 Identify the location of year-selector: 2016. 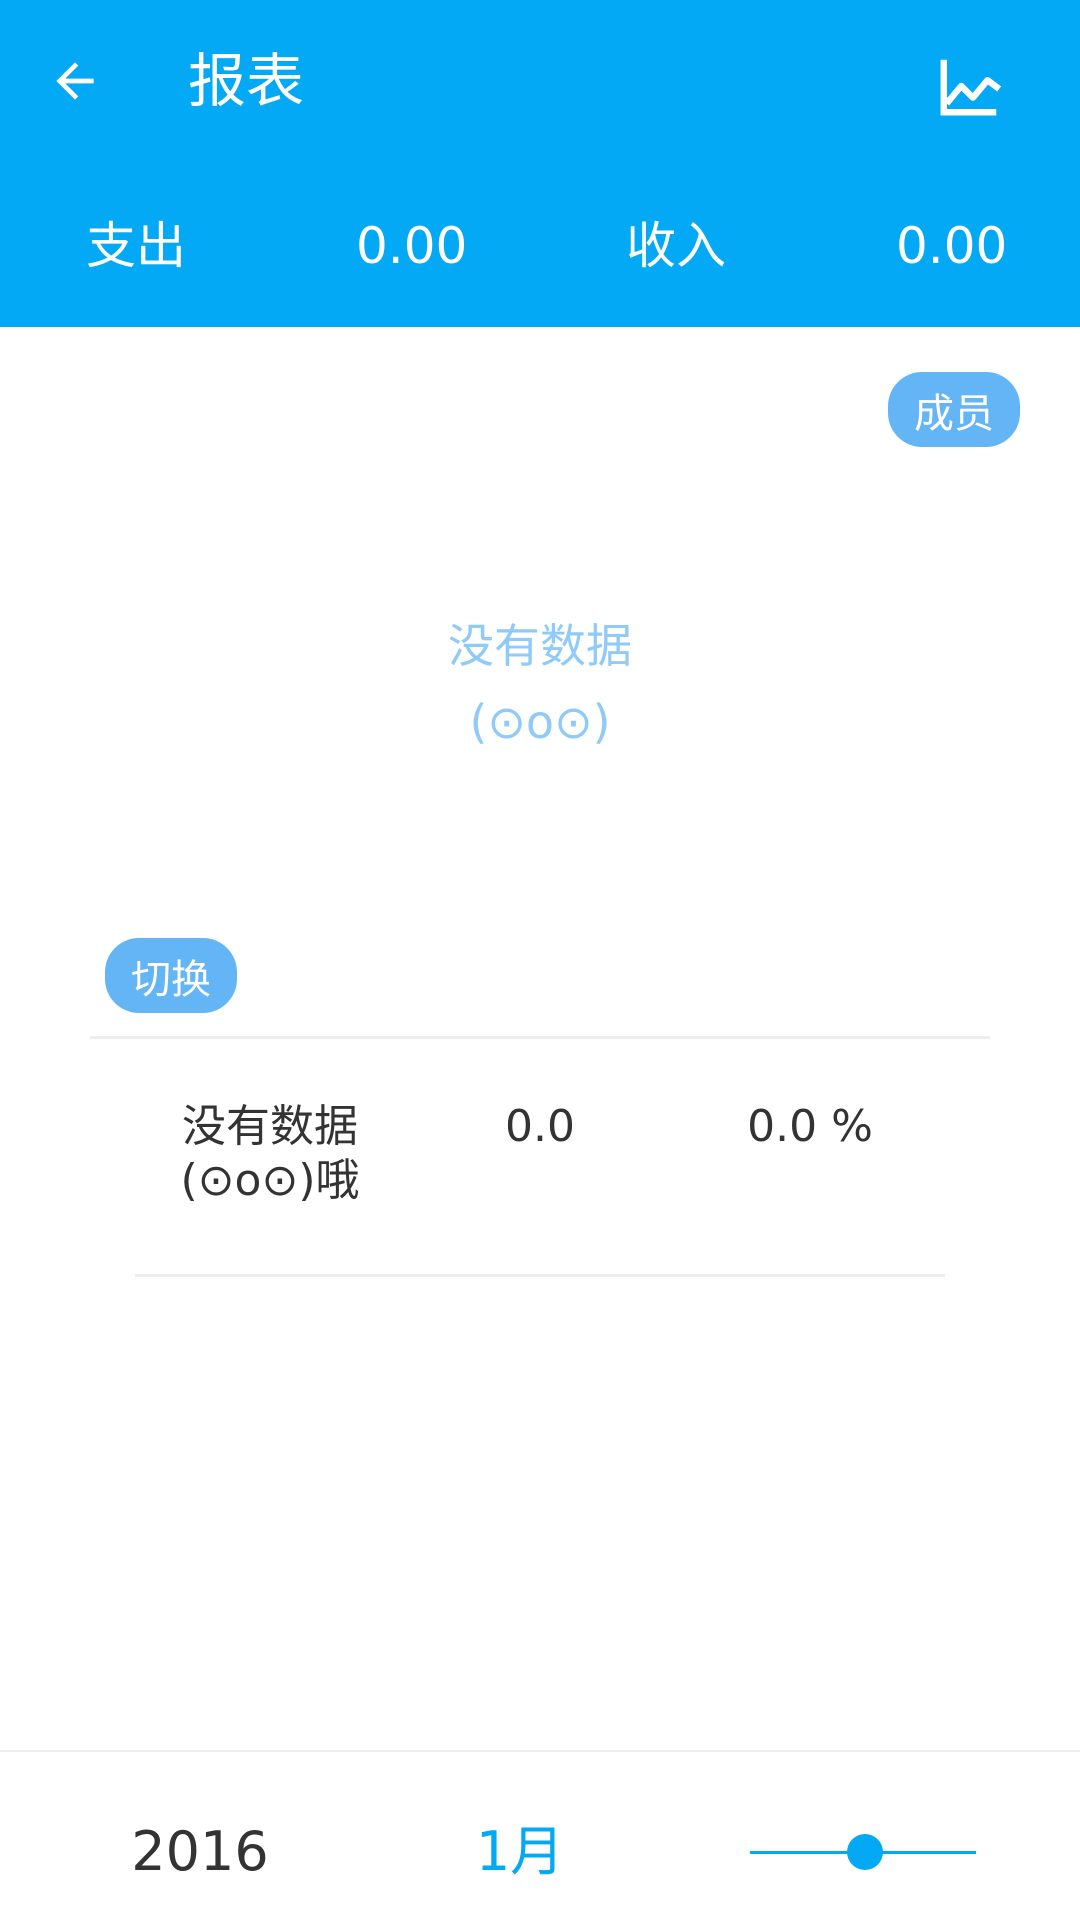
(200, 1852).